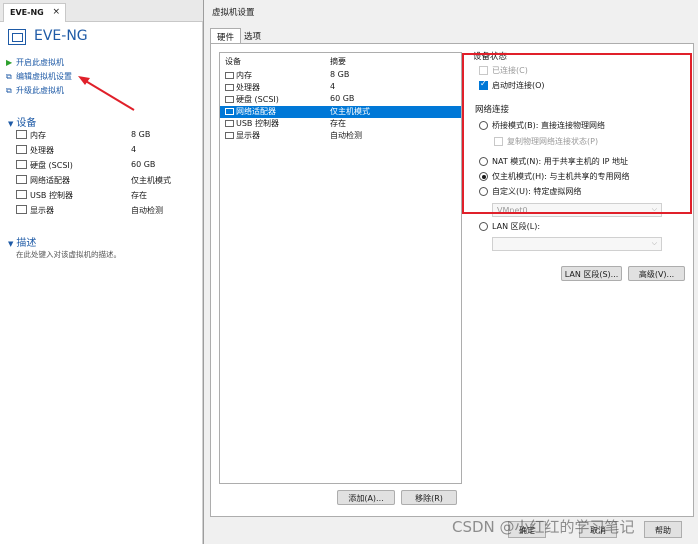 This screenshot has width=698, height=544. I want to click on device-row-network: 网络适配器 仅主机模式, so click(106, 181).